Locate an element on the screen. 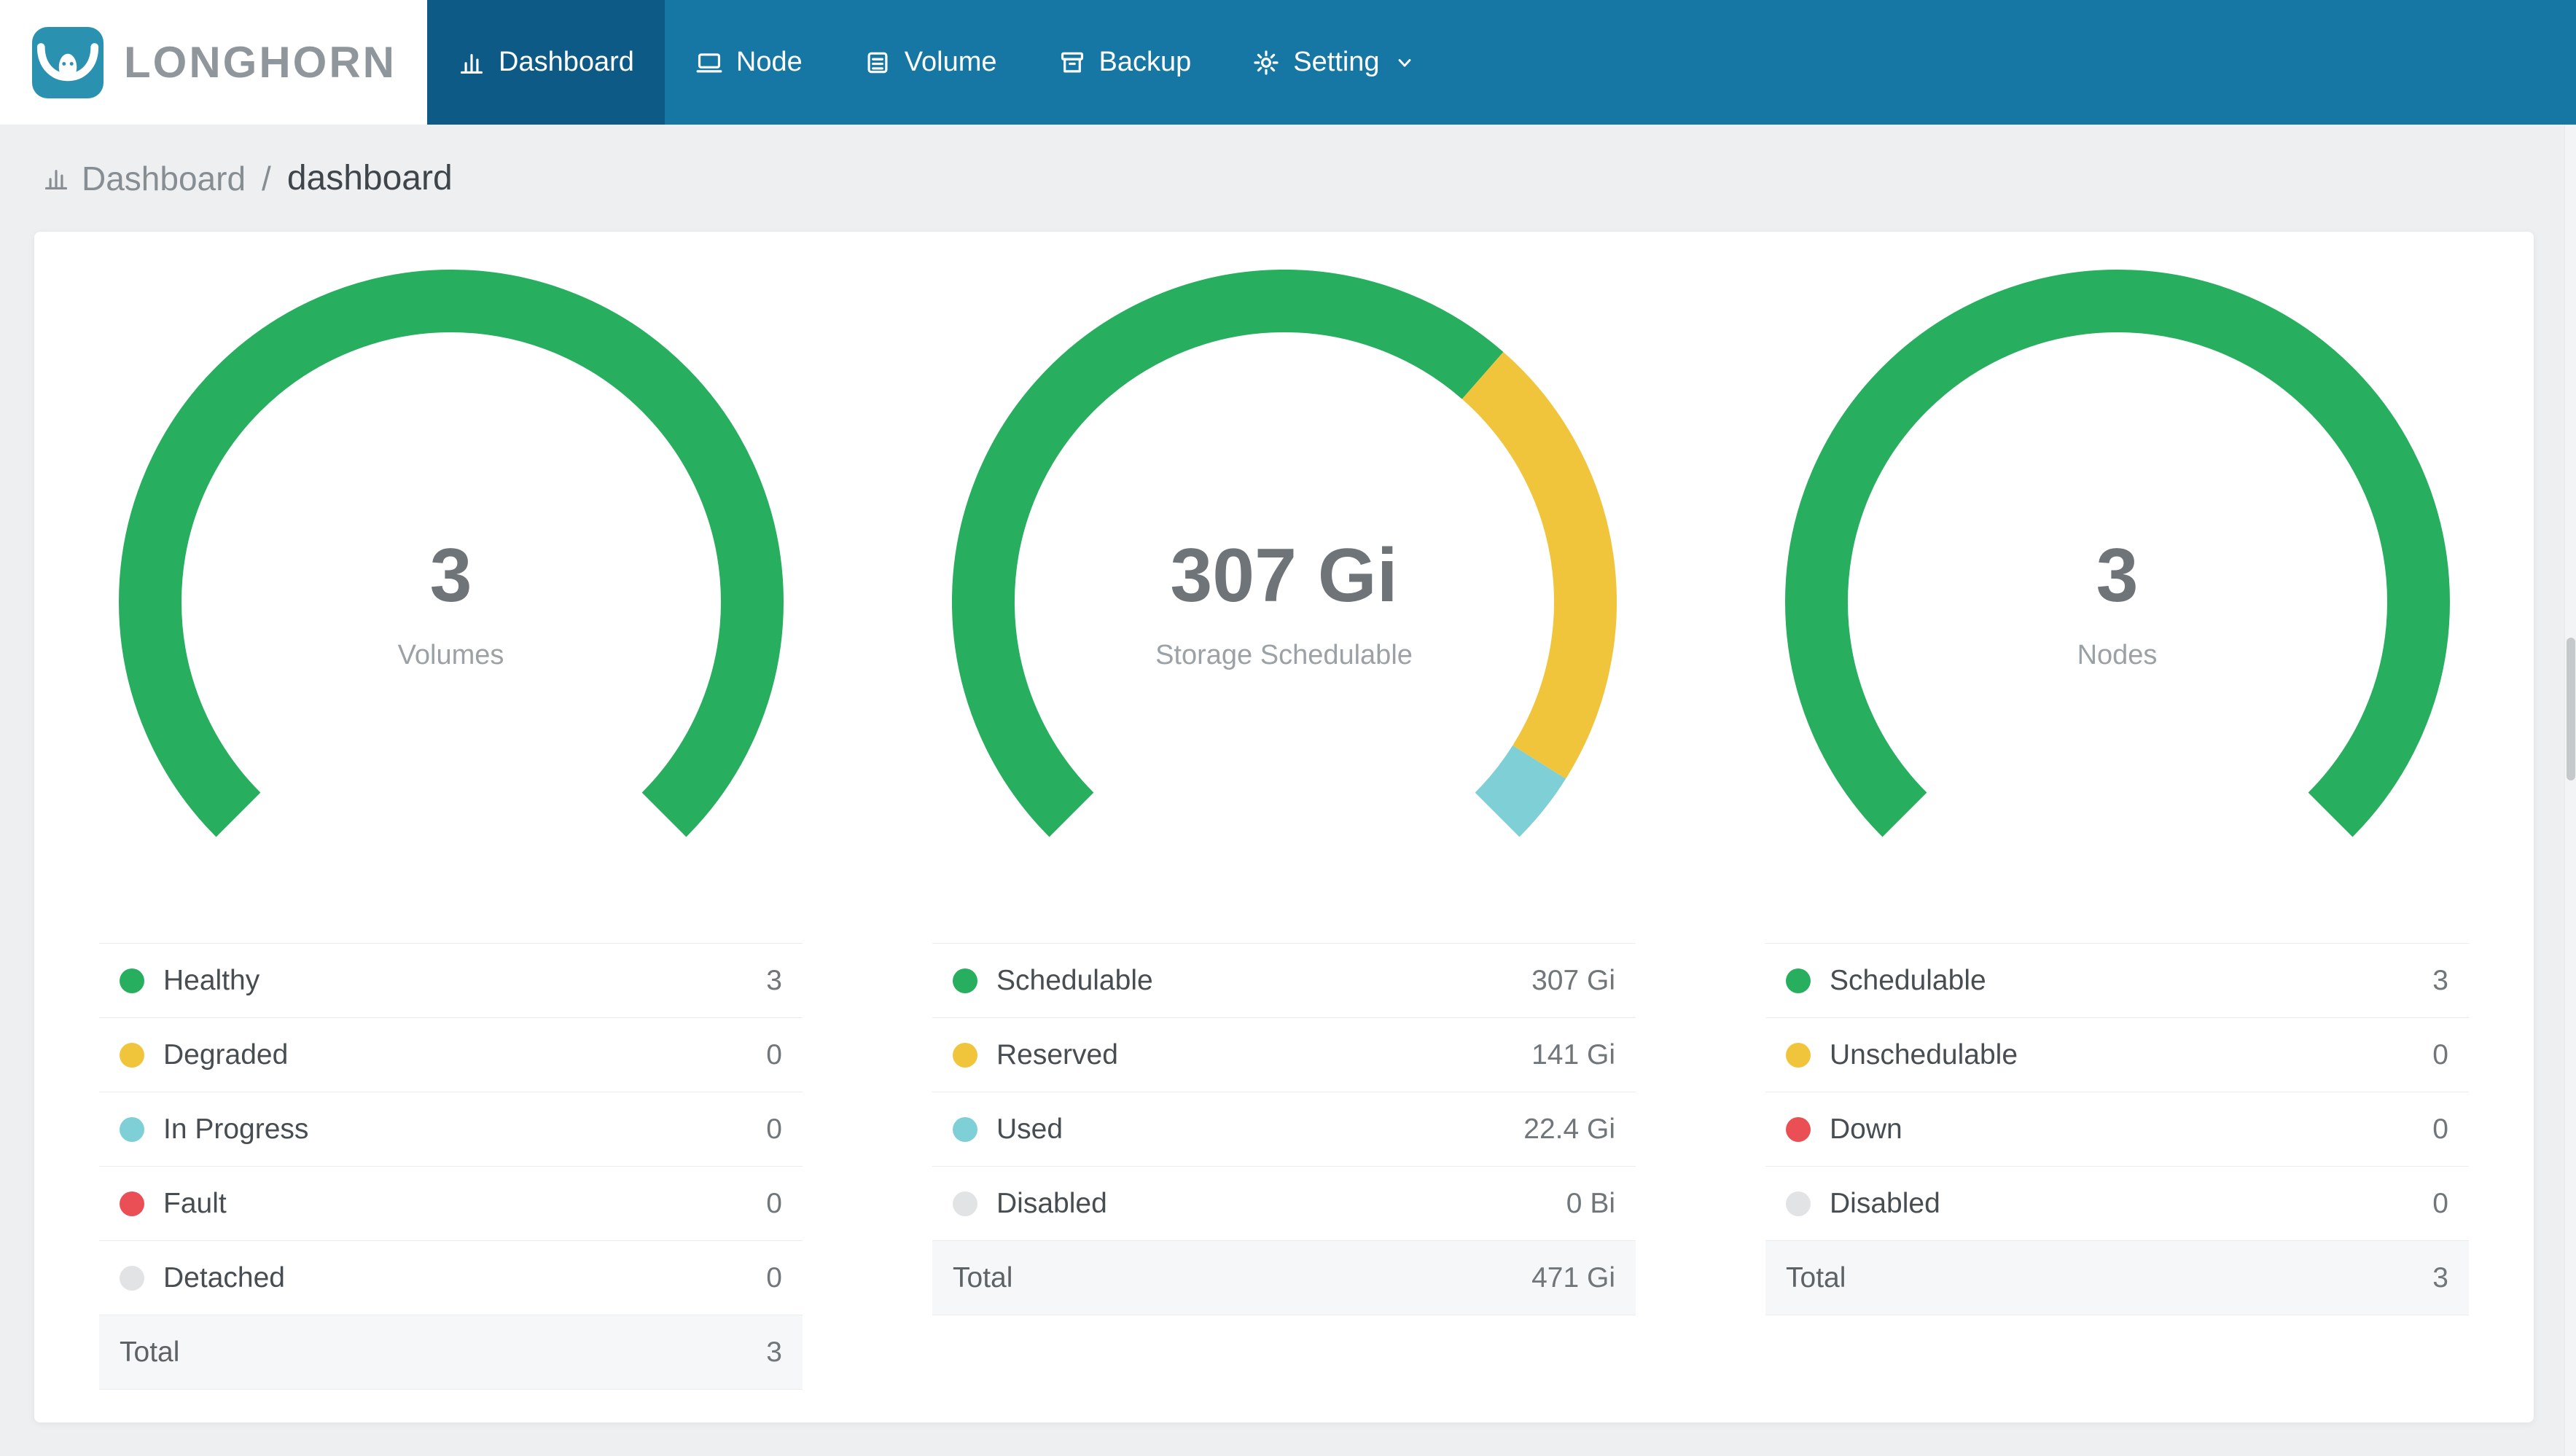 This screenshot has height=1456, width=2576. legend-row-healthy: Healthy 3 is located at coordinates (451, 981).